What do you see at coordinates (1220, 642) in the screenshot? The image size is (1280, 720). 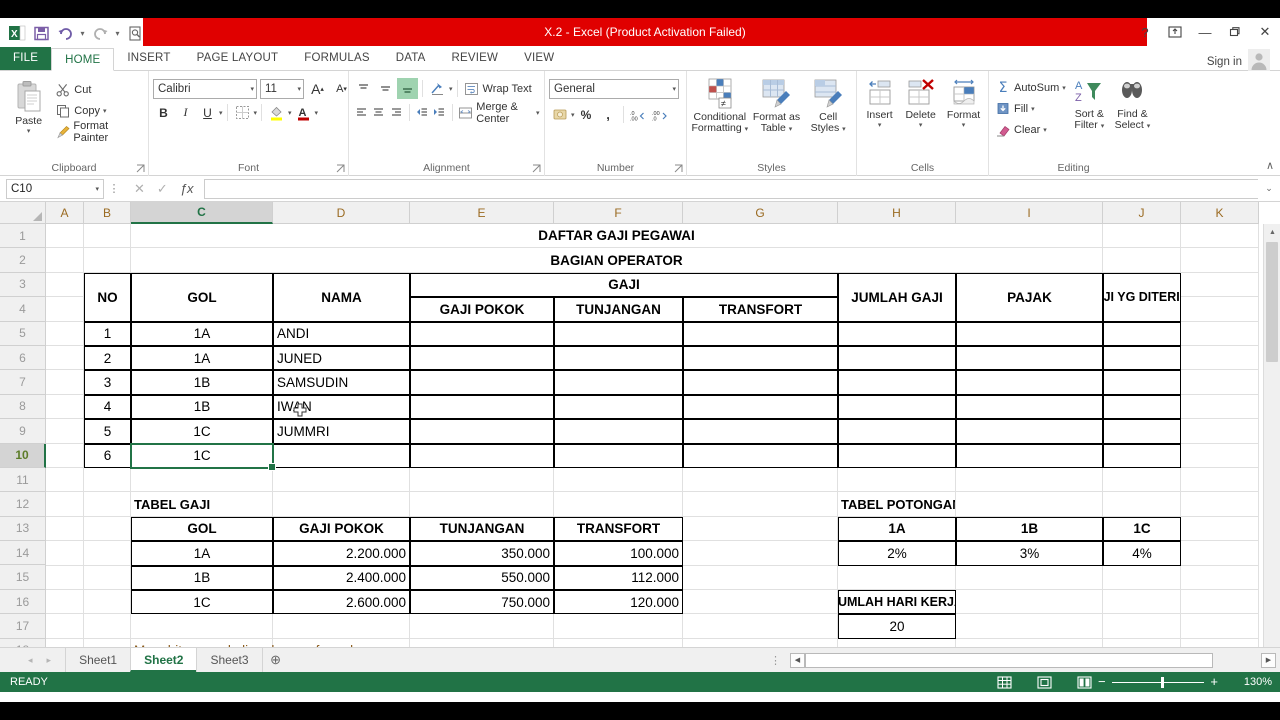 I see `cell-K18` at bounding box center [1220, 642].